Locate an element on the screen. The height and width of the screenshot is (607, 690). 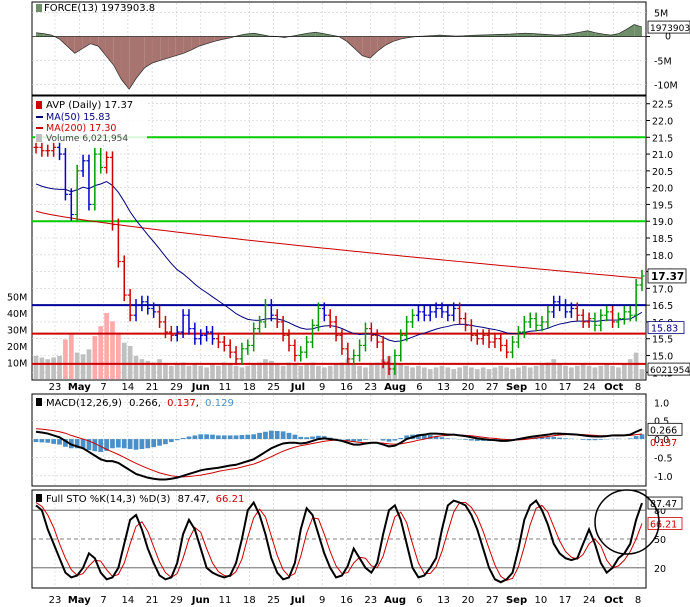
x-axis-label: 25 is located at coordinates (273, 600).